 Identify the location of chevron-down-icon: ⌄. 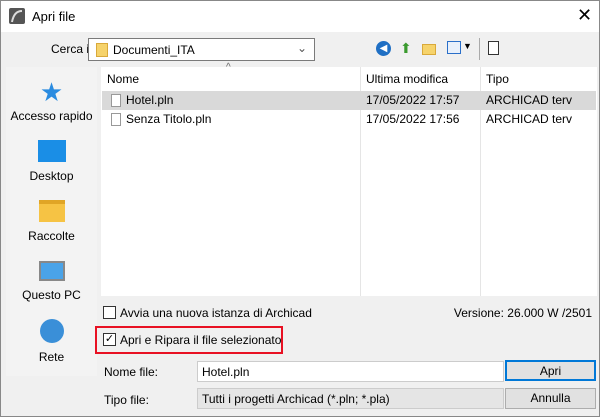
(302, 48).